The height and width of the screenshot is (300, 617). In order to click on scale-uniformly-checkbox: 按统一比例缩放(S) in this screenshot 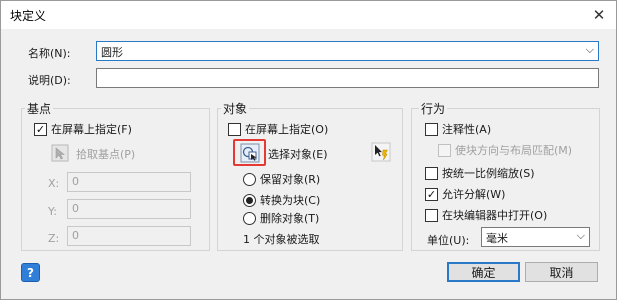, I will do `click(480, 173)`.